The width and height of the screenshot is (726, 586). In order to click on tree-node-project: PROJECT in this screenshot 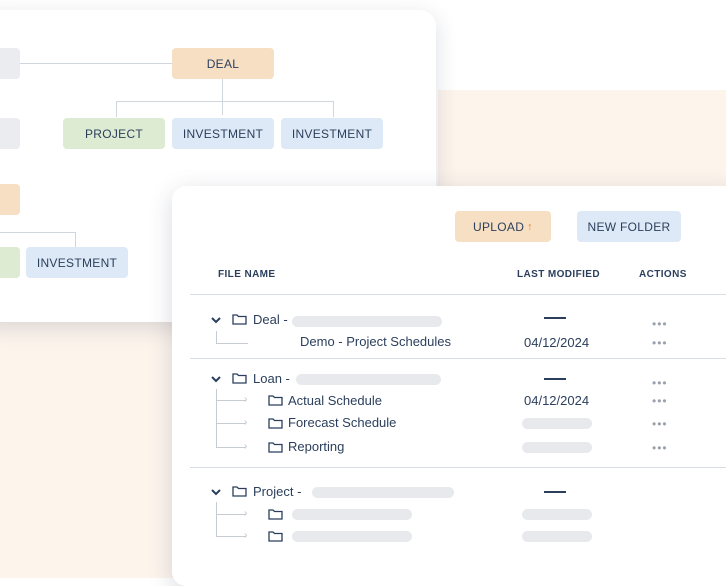, I will do `click(114, 133)`.